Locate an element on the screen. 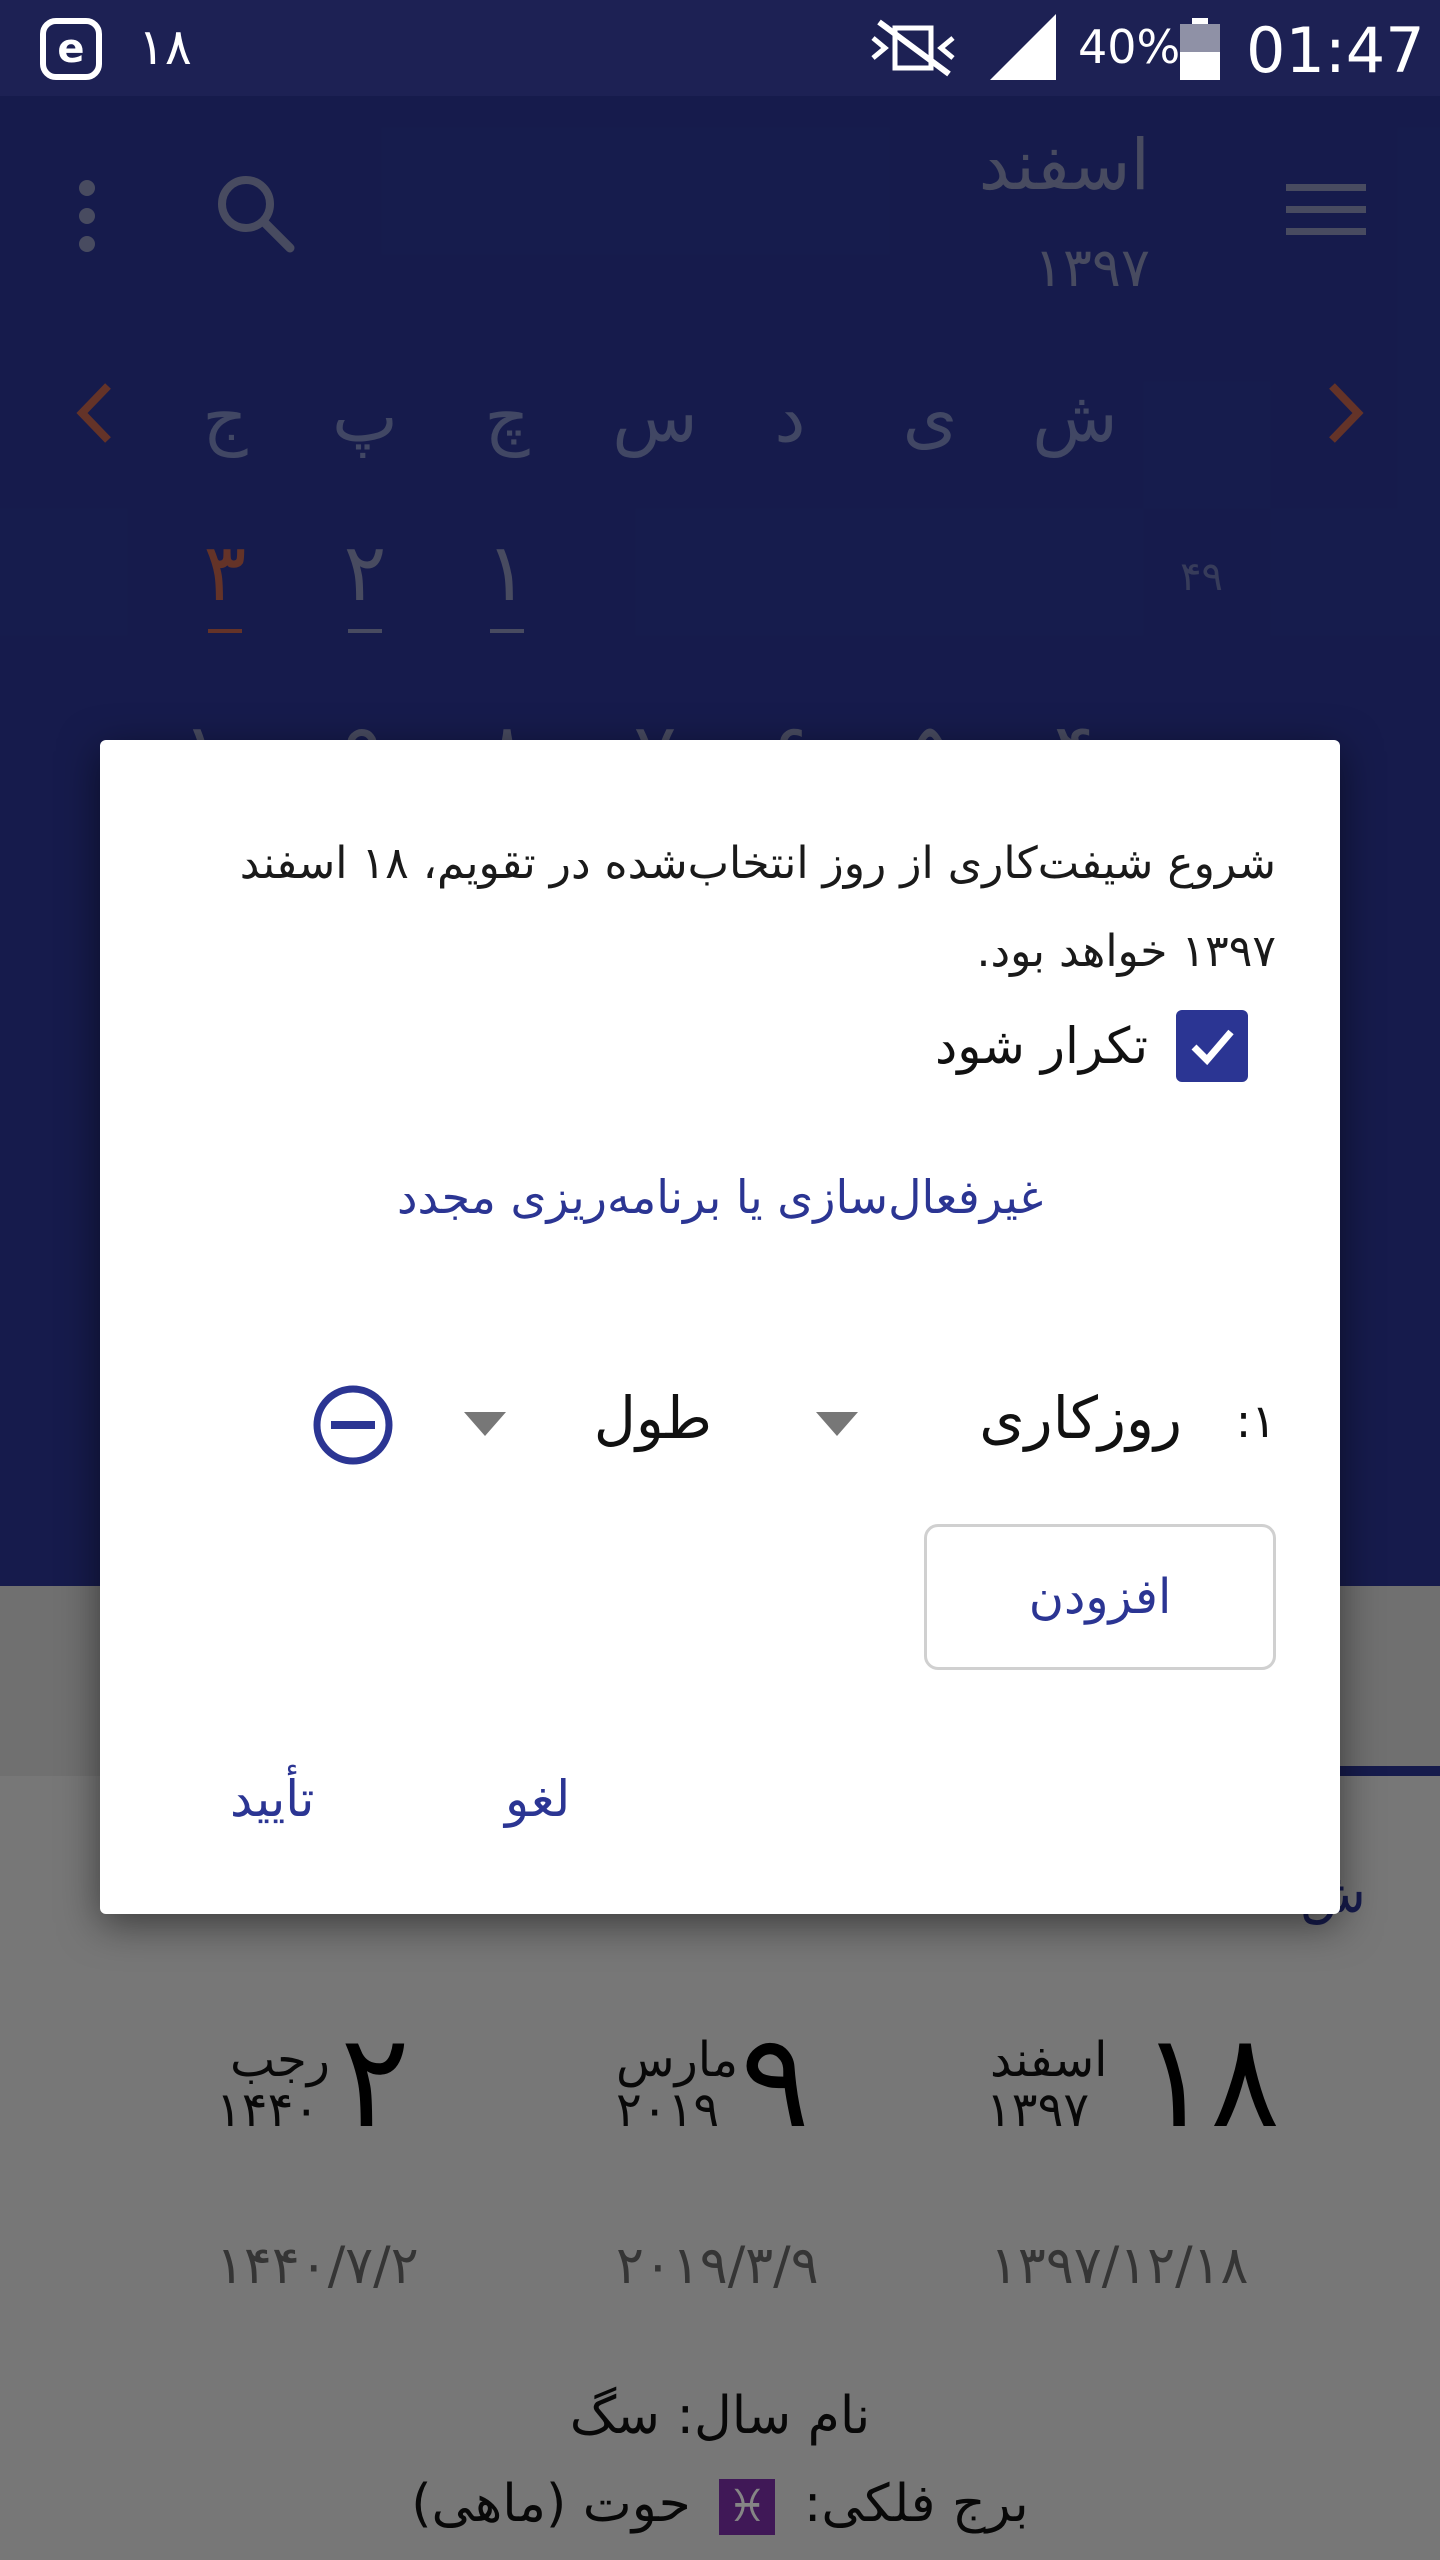  cancel-button: لغو is located at coordinates (537, 1799).